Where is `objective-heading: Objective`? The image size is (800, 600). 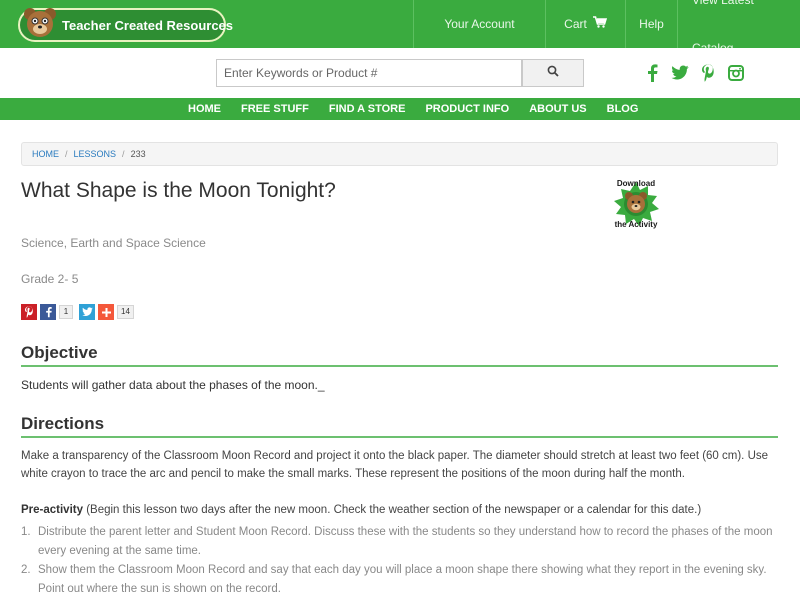 objective-heading: Objective is located at coordinates (399, 355).